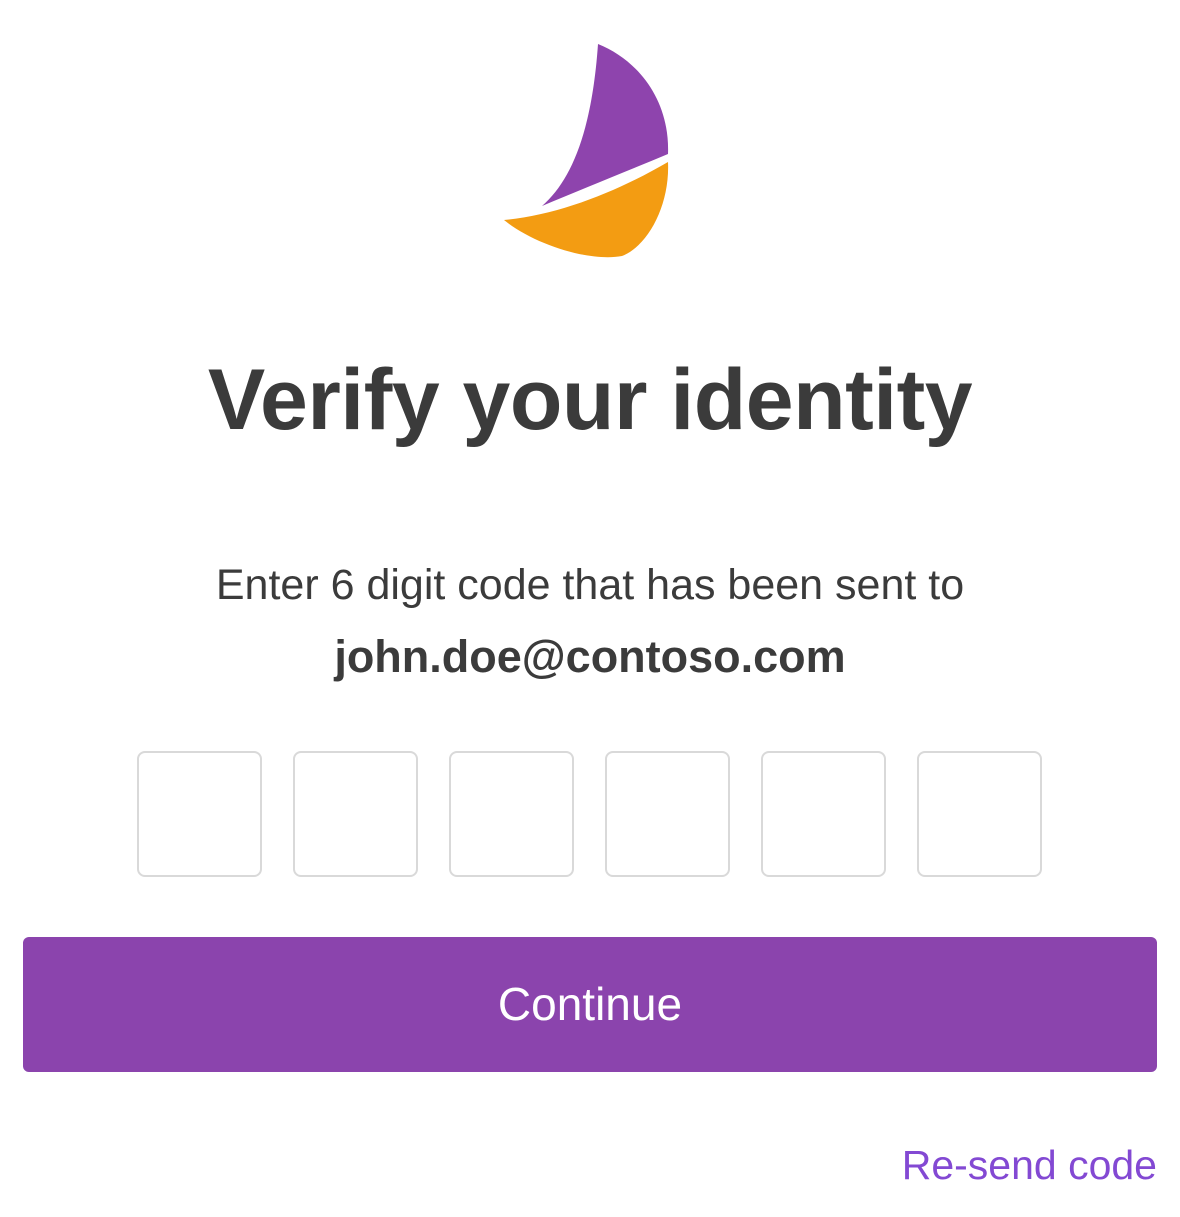 The image size is (1180, 1217). What do you see at coordinates (590, 1004) in the screenshot?
I see `continue-button: Continue` at bounding box center [590, 1004].